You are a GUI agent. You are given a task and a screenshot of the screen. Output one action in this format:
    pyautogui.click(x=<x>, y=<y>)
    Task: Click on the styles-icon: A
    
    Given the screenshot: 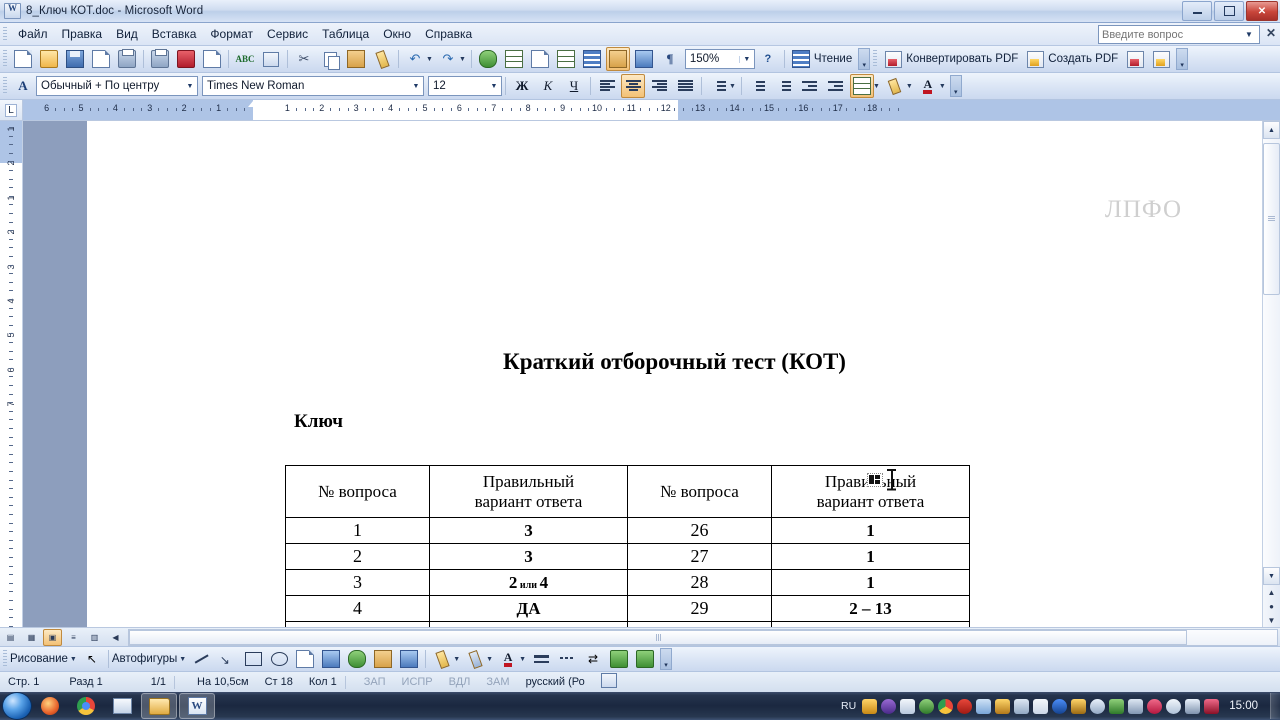 What is the action you would take?
    pyautogui.click(x=23, y=86)
    